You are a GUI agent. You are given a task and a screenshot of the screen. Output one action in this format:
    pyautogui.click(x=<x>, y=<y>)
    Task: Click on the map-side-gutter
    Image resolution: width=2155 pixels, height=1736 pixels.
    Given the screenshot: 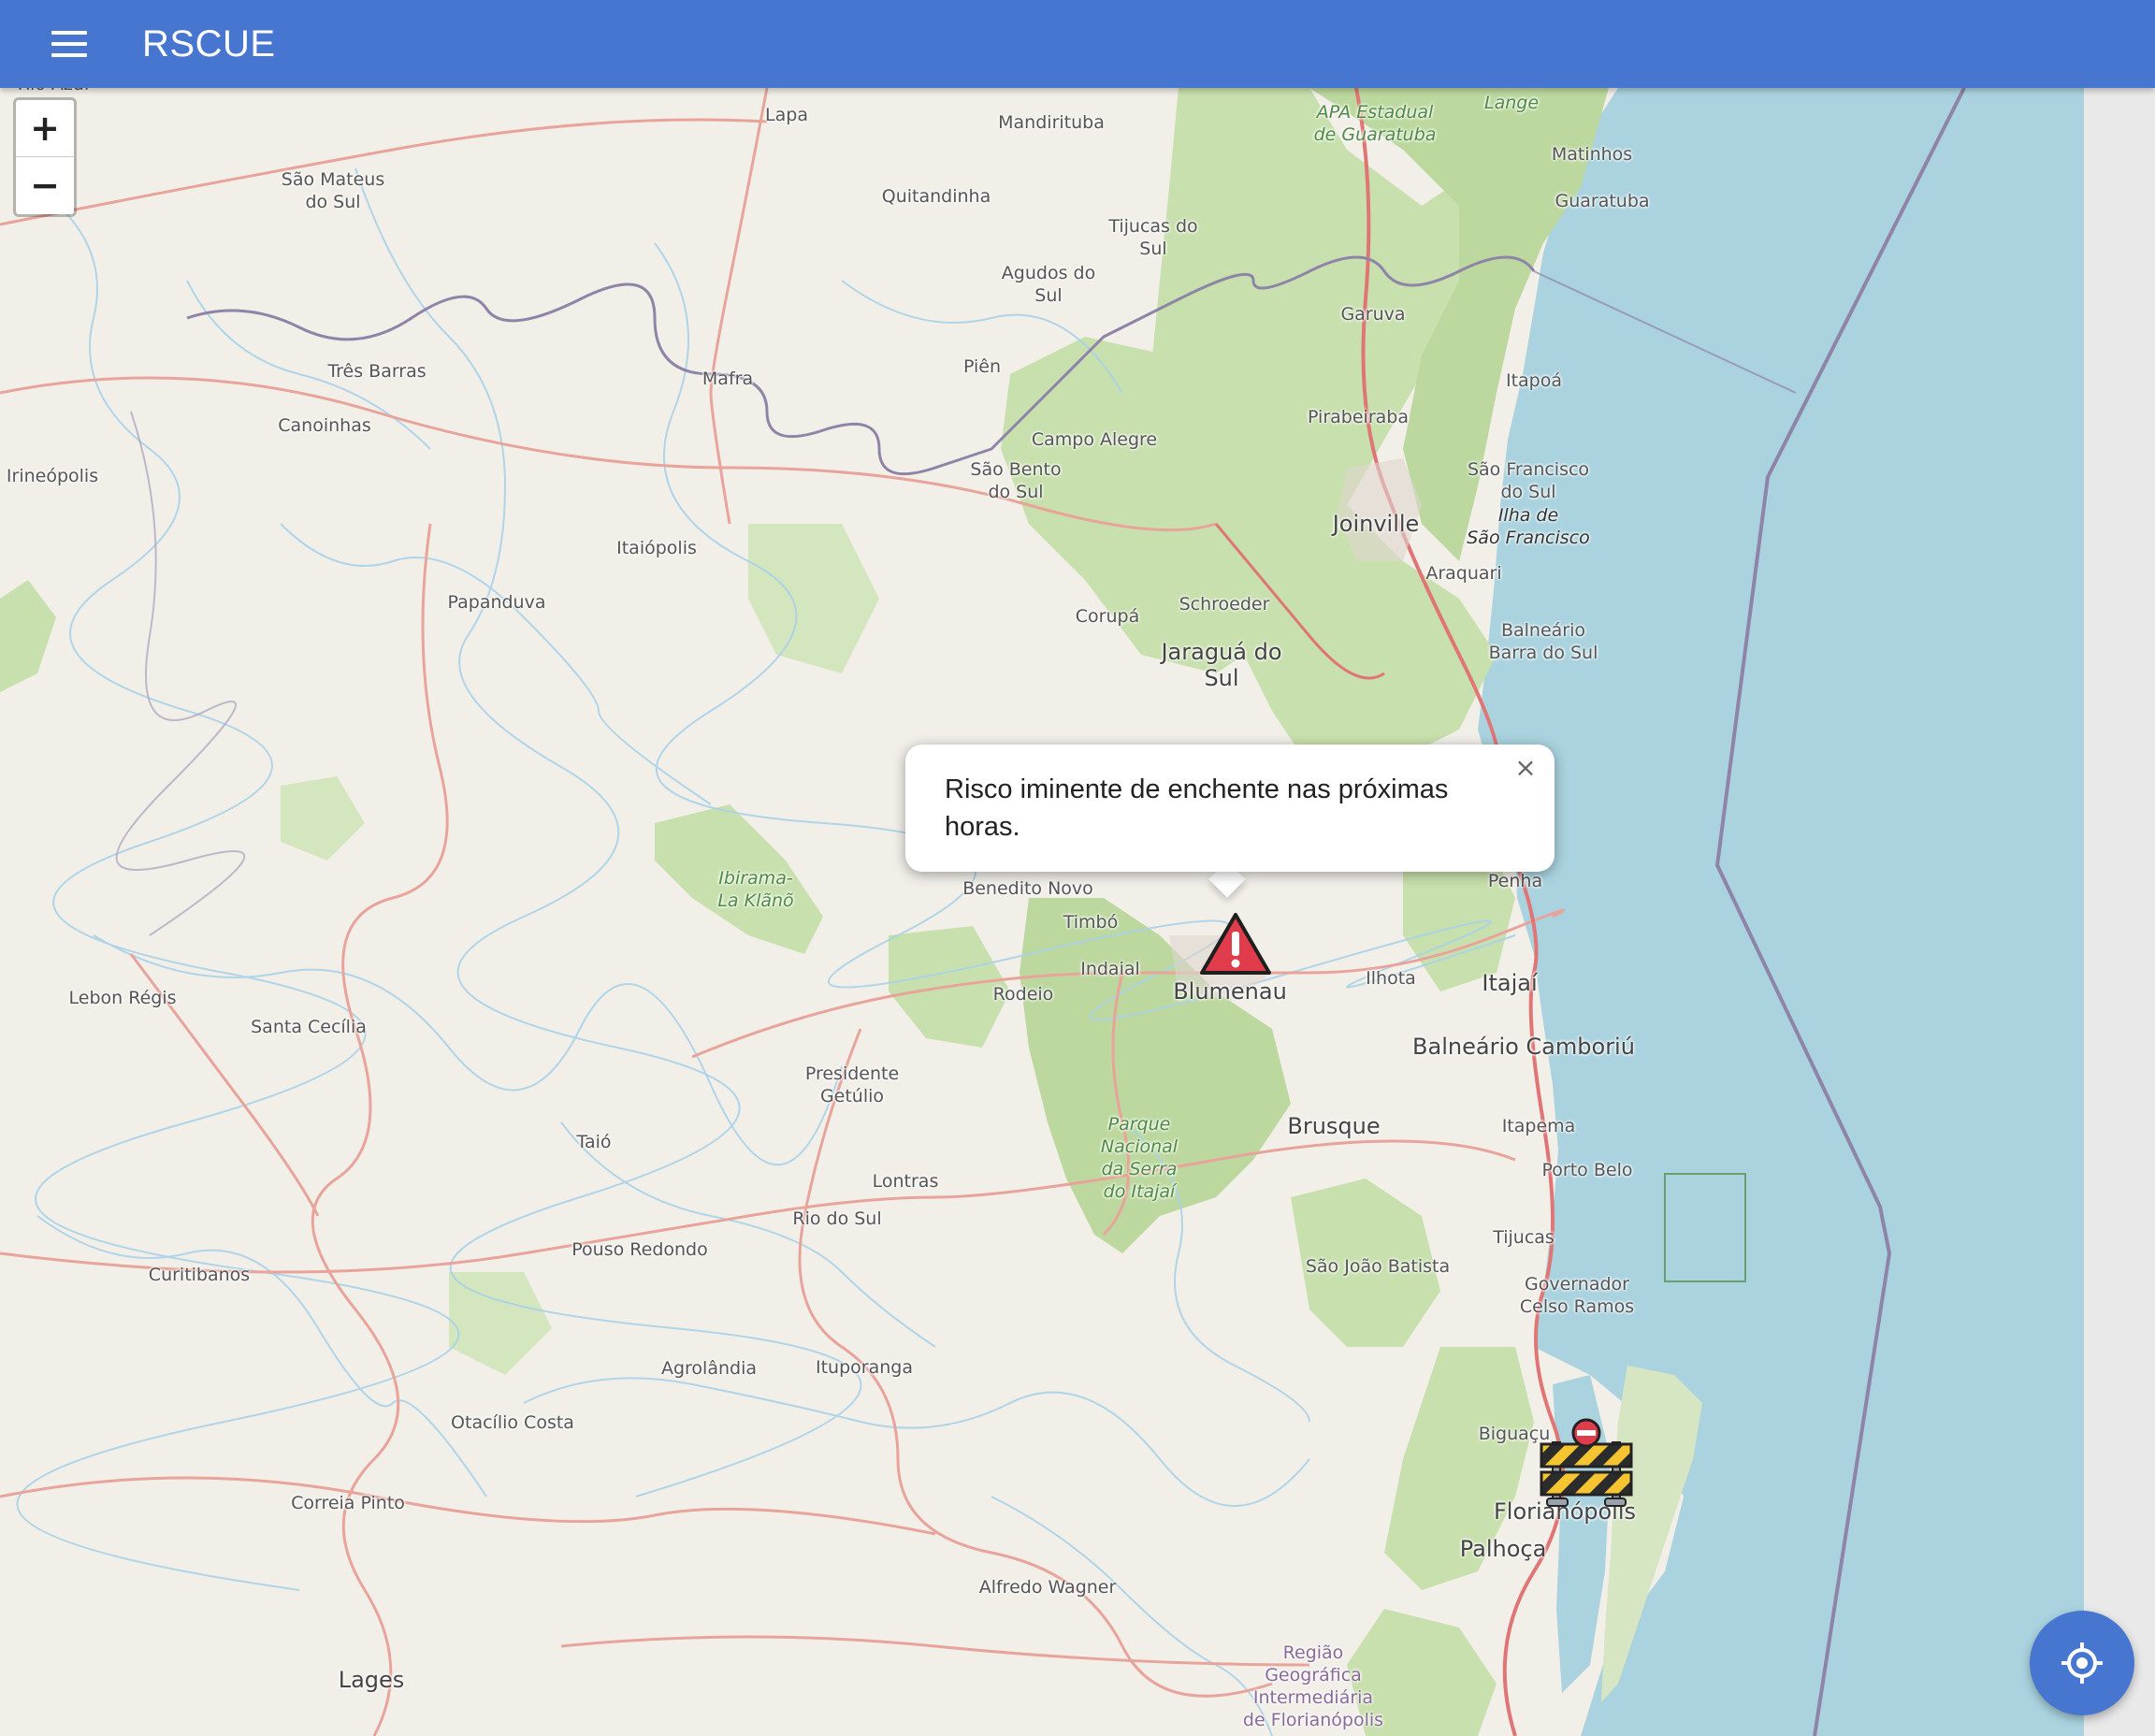 What is the action you would take?
    pyautogui.click(x=2120, y=912)
    